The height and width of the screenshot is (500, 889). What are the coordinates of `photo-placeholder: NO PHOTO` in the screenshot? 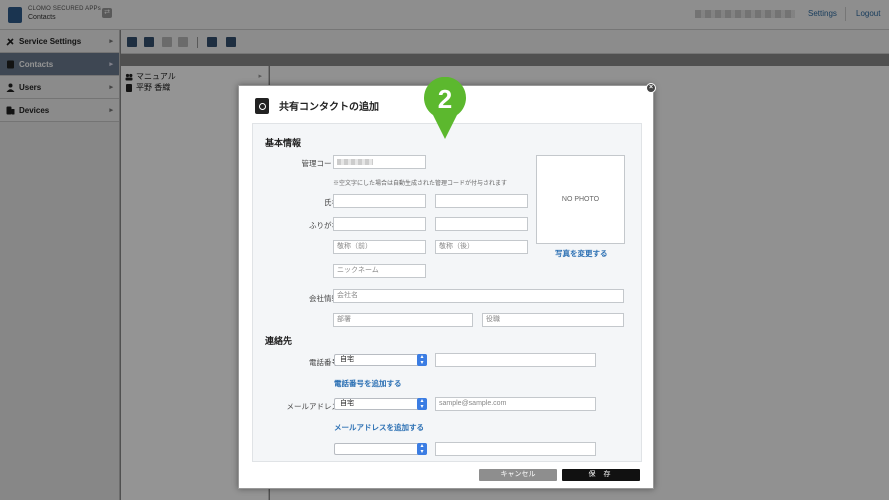 It's located at (580, 199).